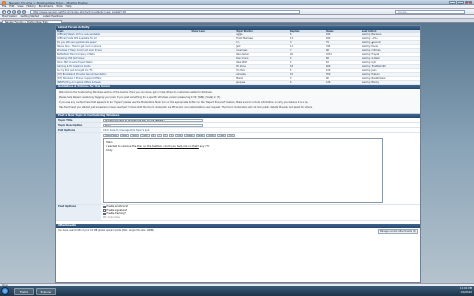 The width and height of the screenshot is (474, 296). What do you see at coordinates (172, 135) in the screenshot?
I see `strike-icon: S` at bounding box center [172, 135].